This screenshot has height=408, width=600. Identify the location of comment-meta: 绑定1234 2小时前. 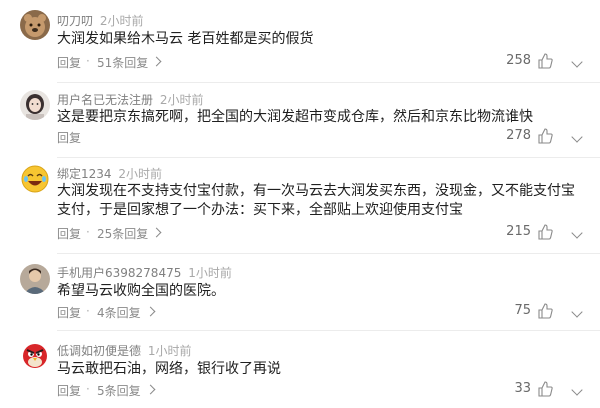
(109, 173).